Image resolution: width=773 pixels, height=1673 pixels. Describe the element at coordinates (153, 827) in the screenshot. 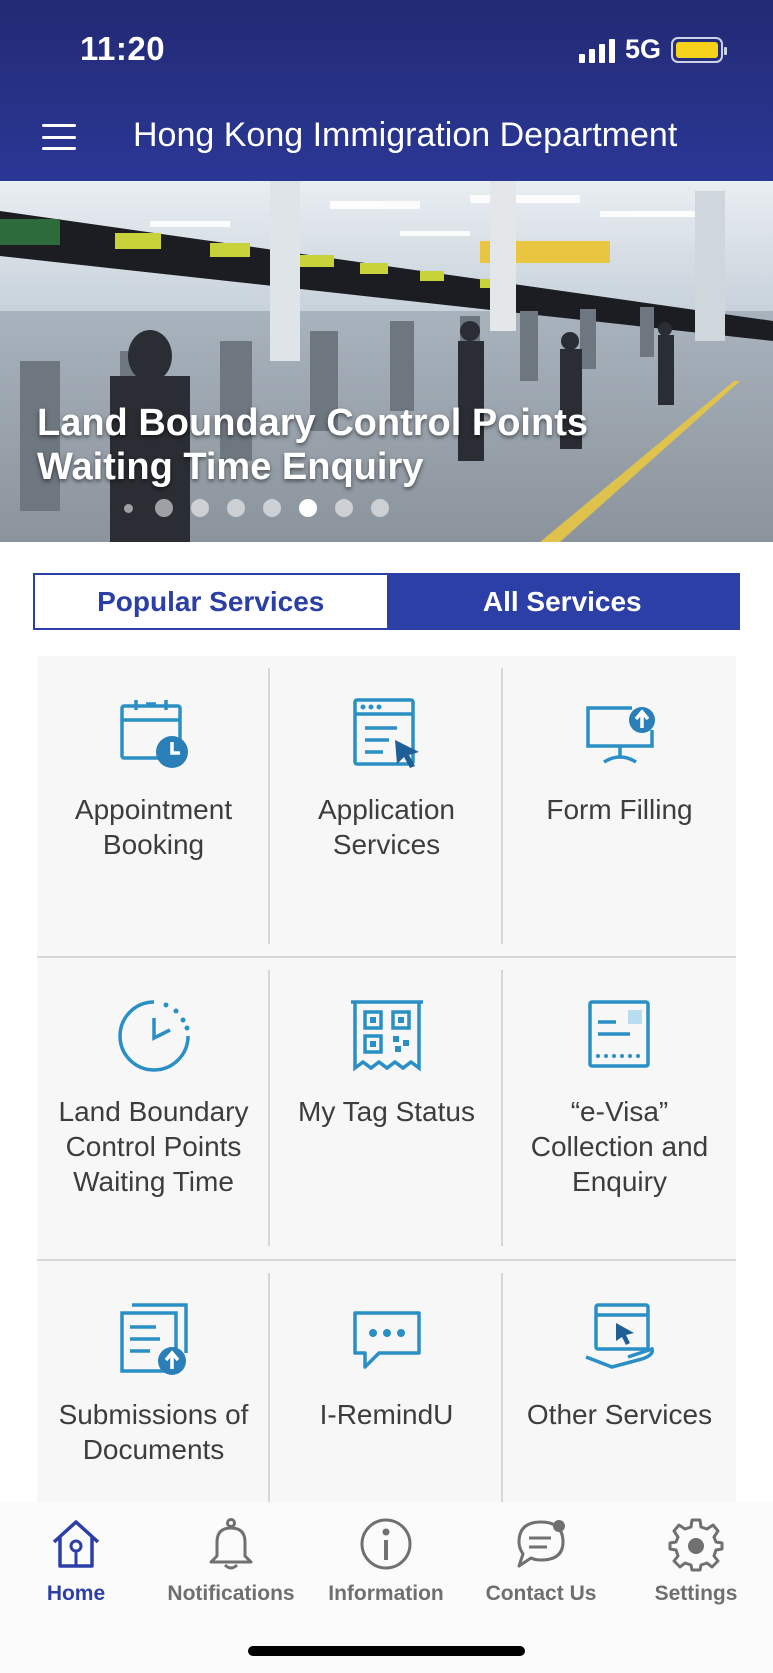

I see `service-label: Appointment Booking` at that location.